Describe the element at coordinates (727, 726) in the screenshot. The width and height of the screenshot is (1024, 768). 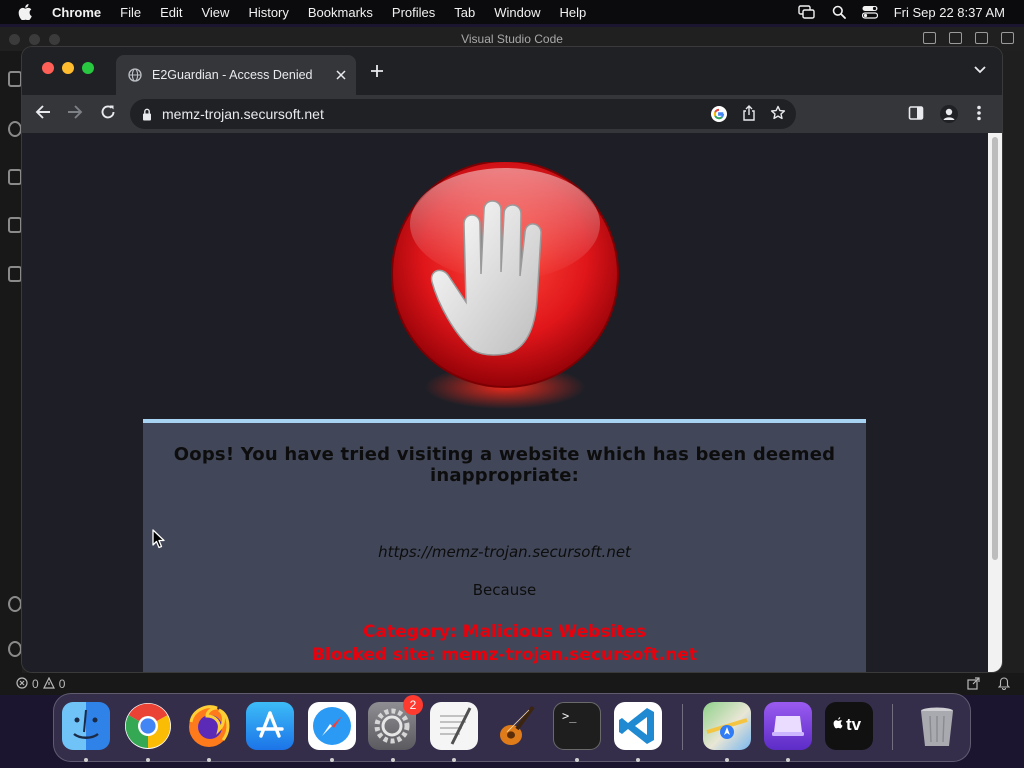
I see `dock-maps-icon` at that location.